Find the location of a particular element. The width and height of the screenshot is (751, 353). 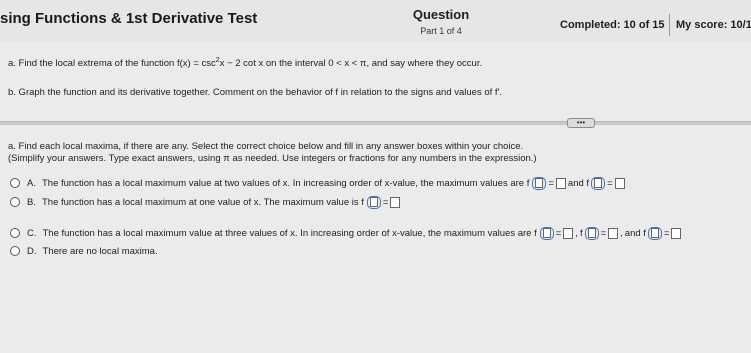

choice-b-val-input is located at coordinates (395, 202).